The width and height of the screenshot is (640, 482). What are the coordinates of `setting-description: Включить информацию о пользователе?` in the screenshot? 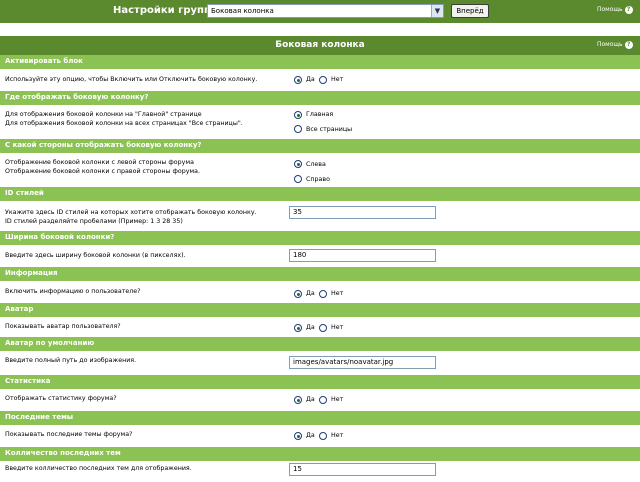 It's located at (73, 291).